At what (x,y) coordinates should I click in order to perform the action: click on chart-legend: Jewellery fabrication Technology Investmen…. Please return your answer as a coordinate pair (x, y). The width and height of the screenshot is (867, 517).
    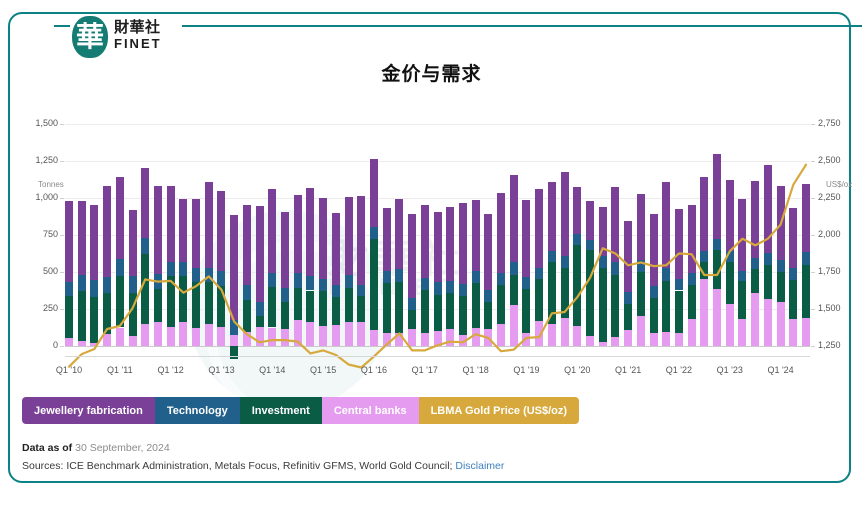
    Looking at the image, I should click on (301, 410).